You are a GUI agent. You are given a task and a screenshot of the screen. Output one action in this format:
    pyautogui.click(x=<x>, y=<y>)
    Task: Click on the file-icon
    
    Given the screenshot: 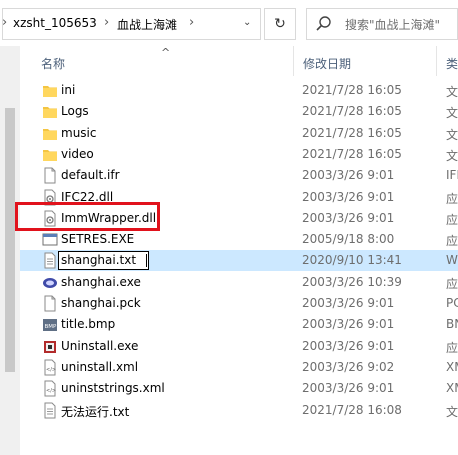 What is the action you would take?
    pyautogui.click(x=50, y=303)
    